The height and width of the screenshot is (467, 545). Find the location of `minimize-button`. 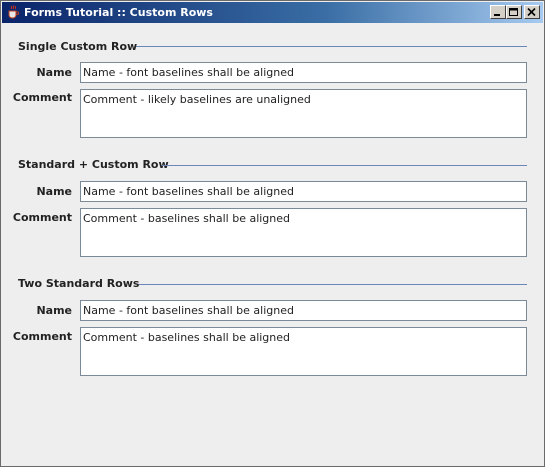

minimize-button is located at coordinates (498, 12).